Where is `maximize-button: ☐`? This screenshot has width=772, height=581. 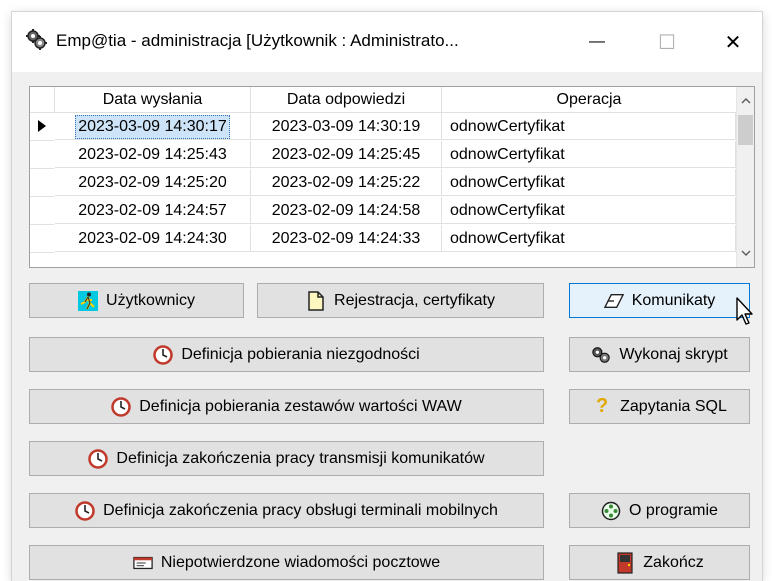
maximize-button: ☐ is located at coordinates (667, 42).